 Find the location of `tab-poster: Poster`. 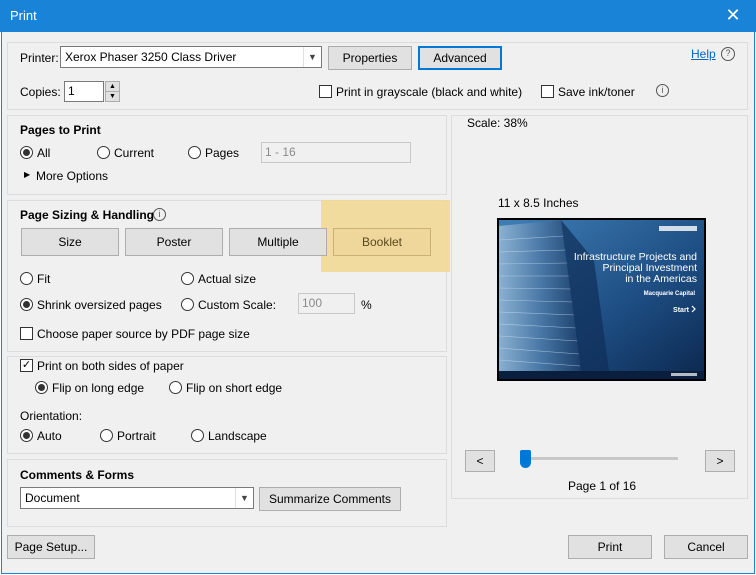

tab-poster: Poster is located at coordinates (174, 242).